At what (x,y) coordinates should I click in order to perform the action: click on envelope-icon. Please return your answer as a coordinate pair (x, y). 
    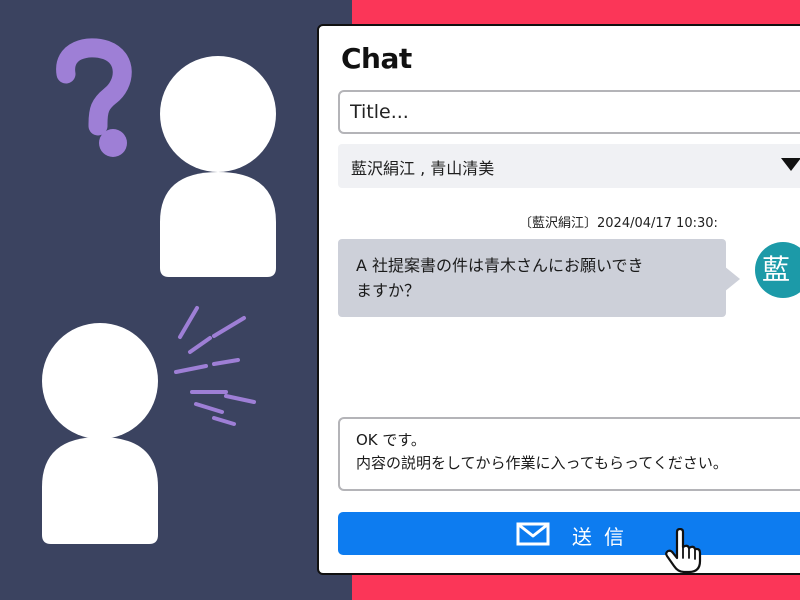
    Looking at the image, I should click on (533, 534).